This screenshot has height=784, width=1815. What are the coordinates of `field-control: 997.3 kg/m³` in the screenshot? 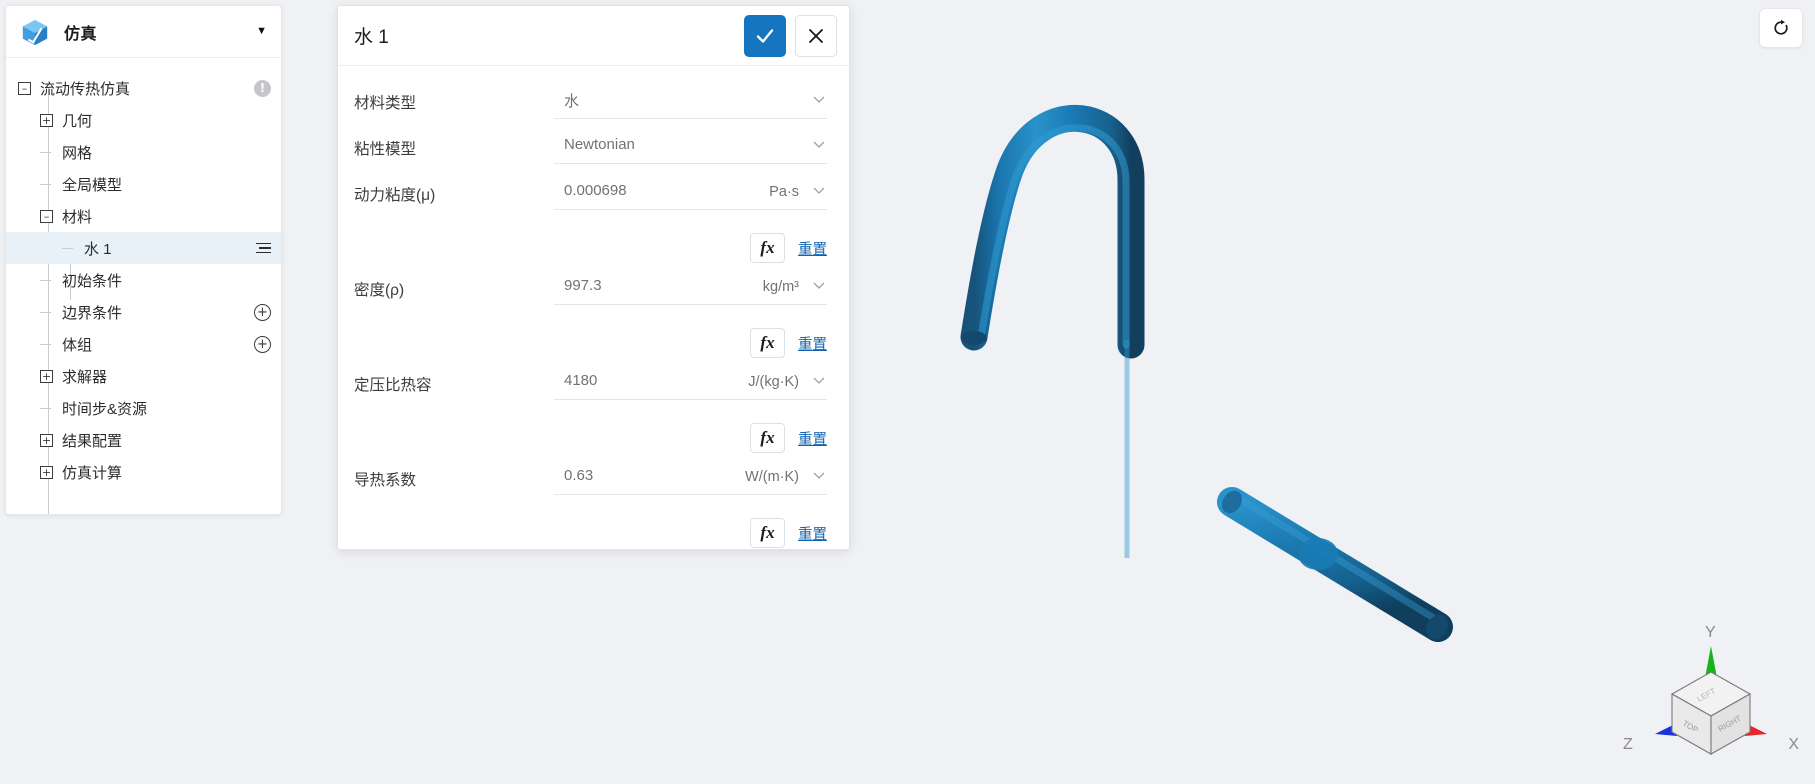 It's located at (690, 289).